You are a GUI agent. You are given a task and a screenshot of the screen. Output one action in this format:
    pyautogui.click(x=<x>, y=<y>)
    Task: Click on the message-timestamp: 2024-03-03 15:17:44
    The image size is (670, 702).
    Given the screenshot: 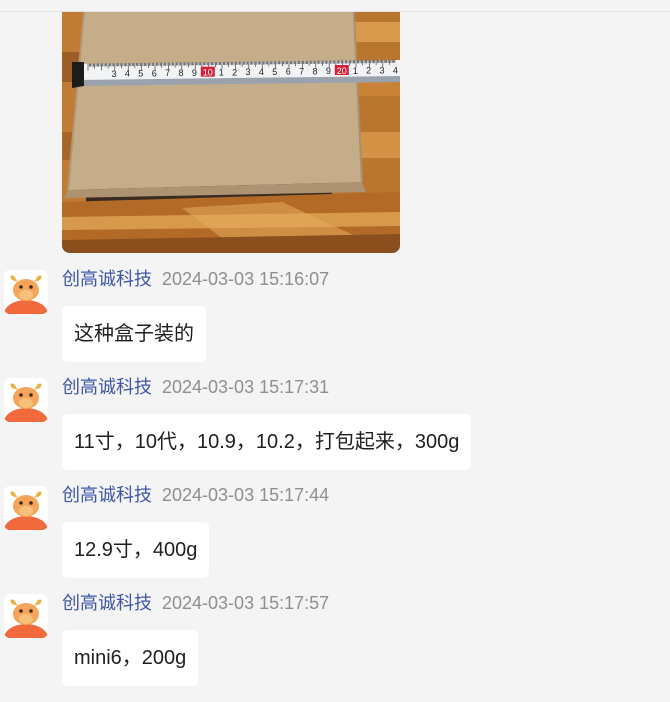 What is the action you would take?
    pyautogui.click(x=246, y=495)
    